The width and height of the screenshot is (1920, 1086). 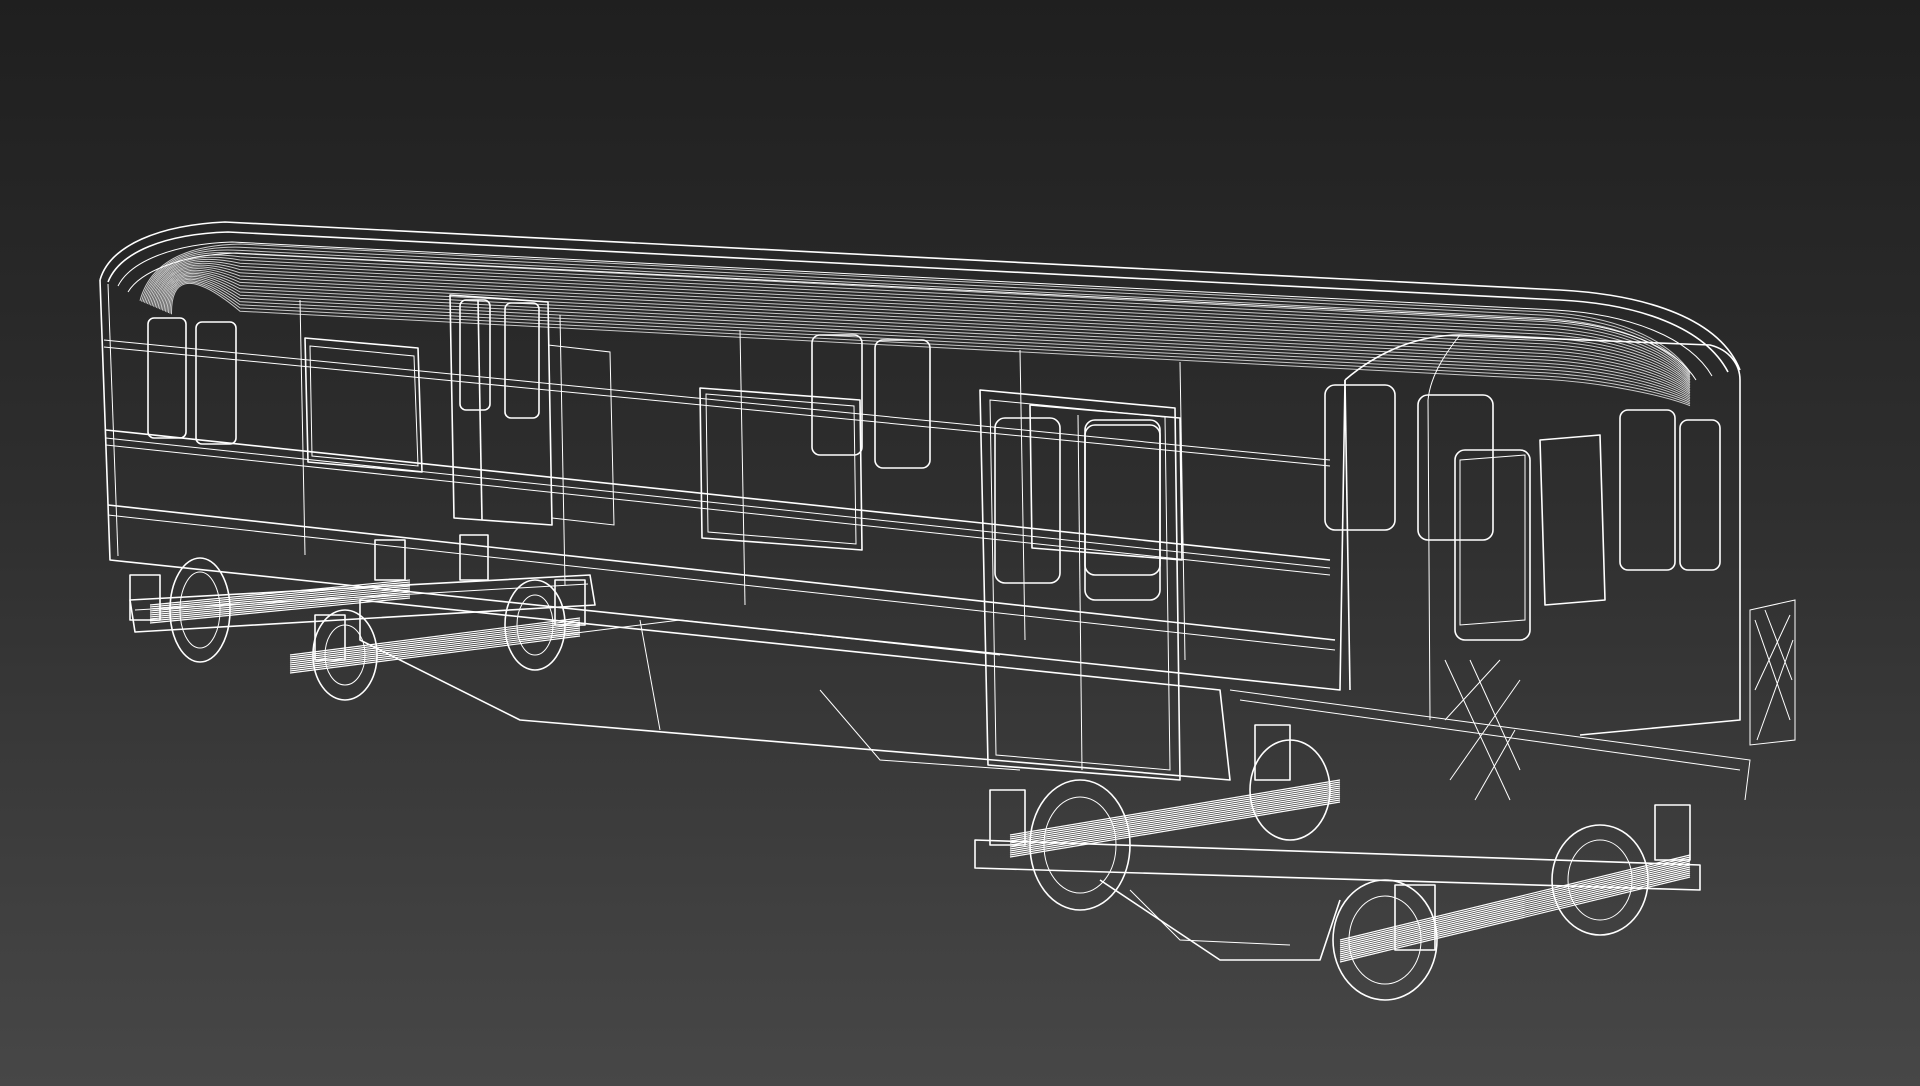 I want to click on roof, so click(x=920, y=314).